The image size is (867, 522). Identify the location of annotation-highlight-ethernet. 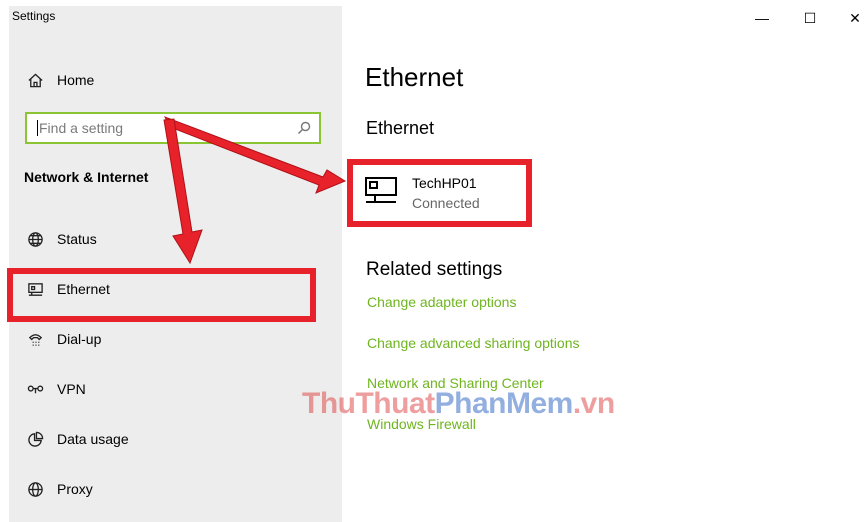
(161, 295).